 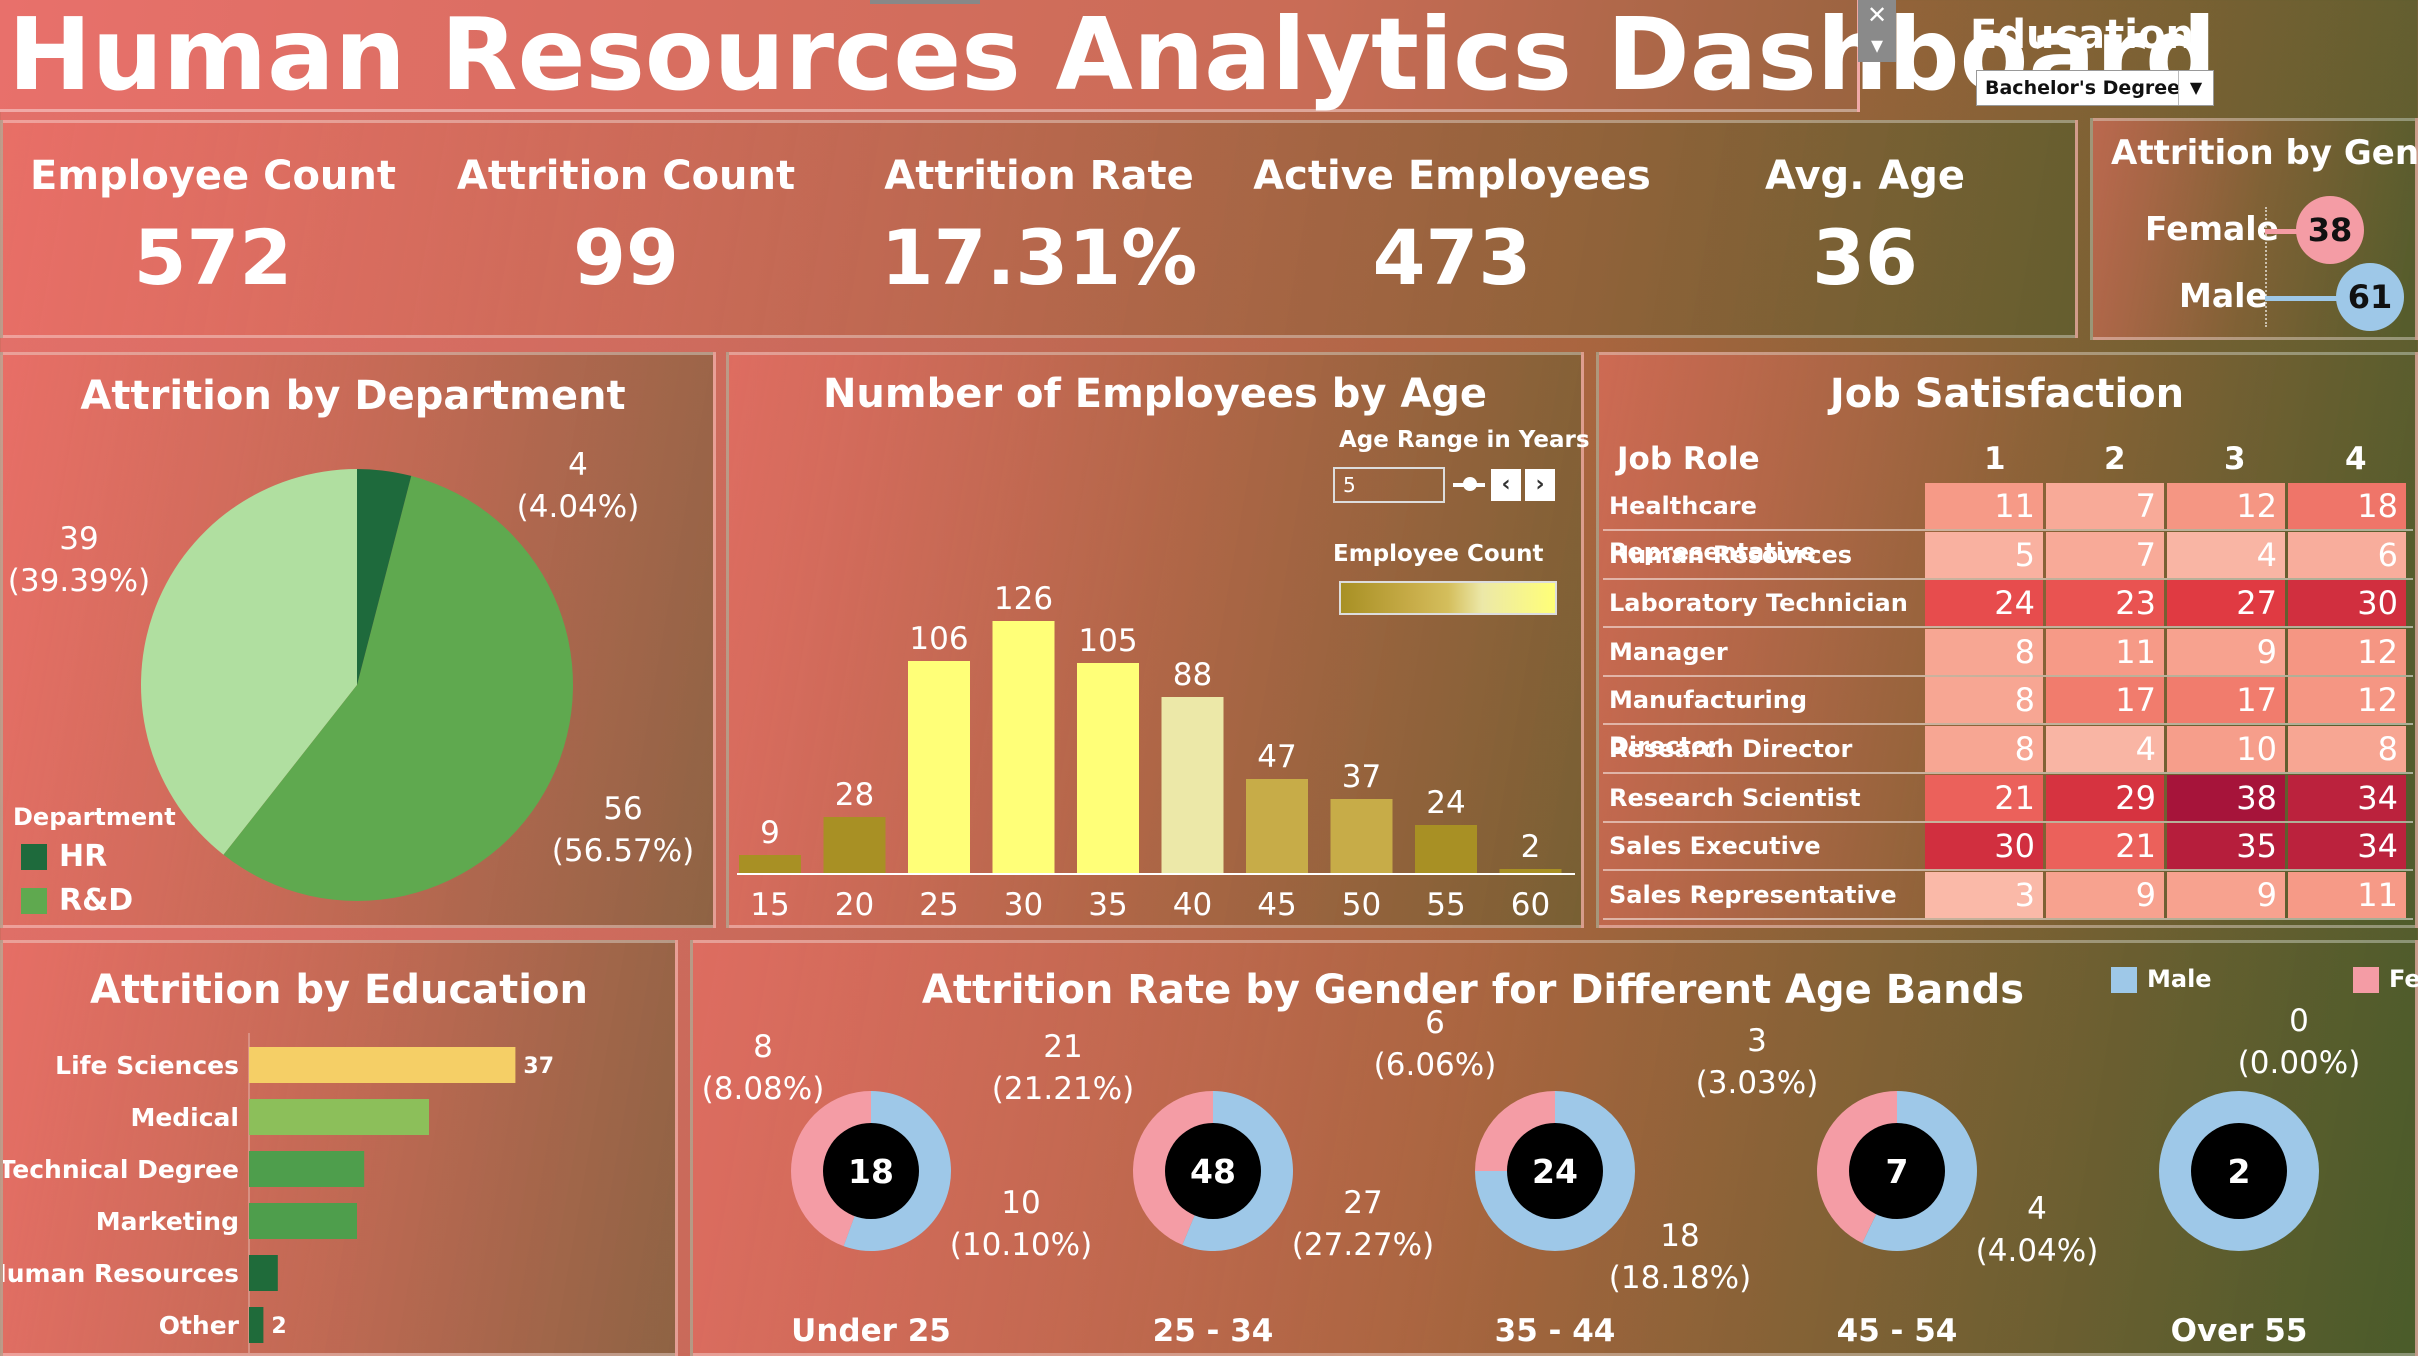 What do you see at coordinates (2347, 506) in the screenshot?
I see `heatmap-cell: 18` at bounding box center [2347, 506].